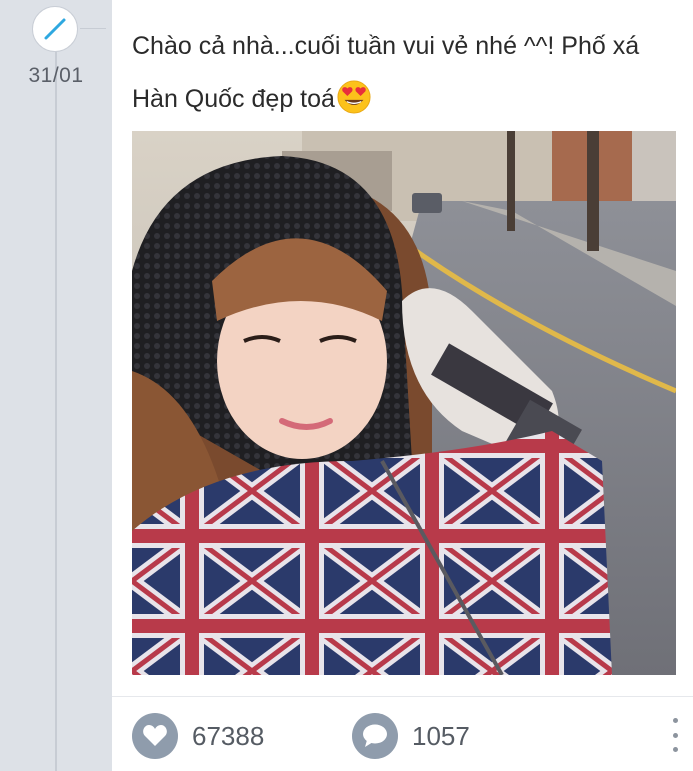  Describe the element at coordinates (411, 736) in the screenshot. I see `comment-button: 1057` at that location.